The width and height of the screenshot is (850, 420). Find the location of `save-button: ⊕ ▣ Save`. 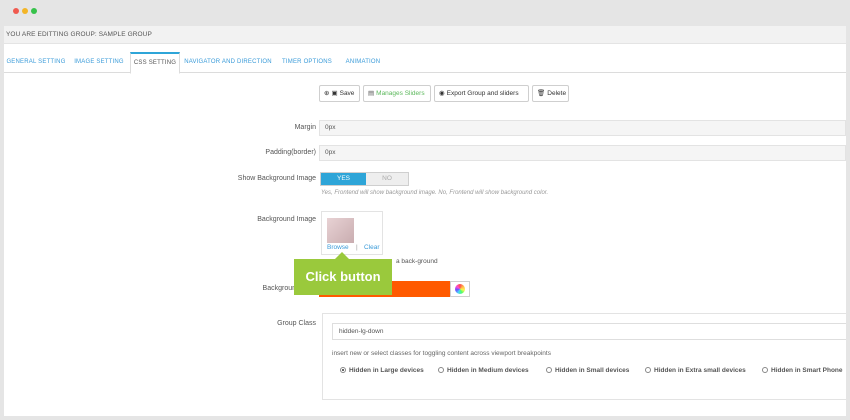

save-button: ⊕ ▣ Save is located at coordinates (339, 93).